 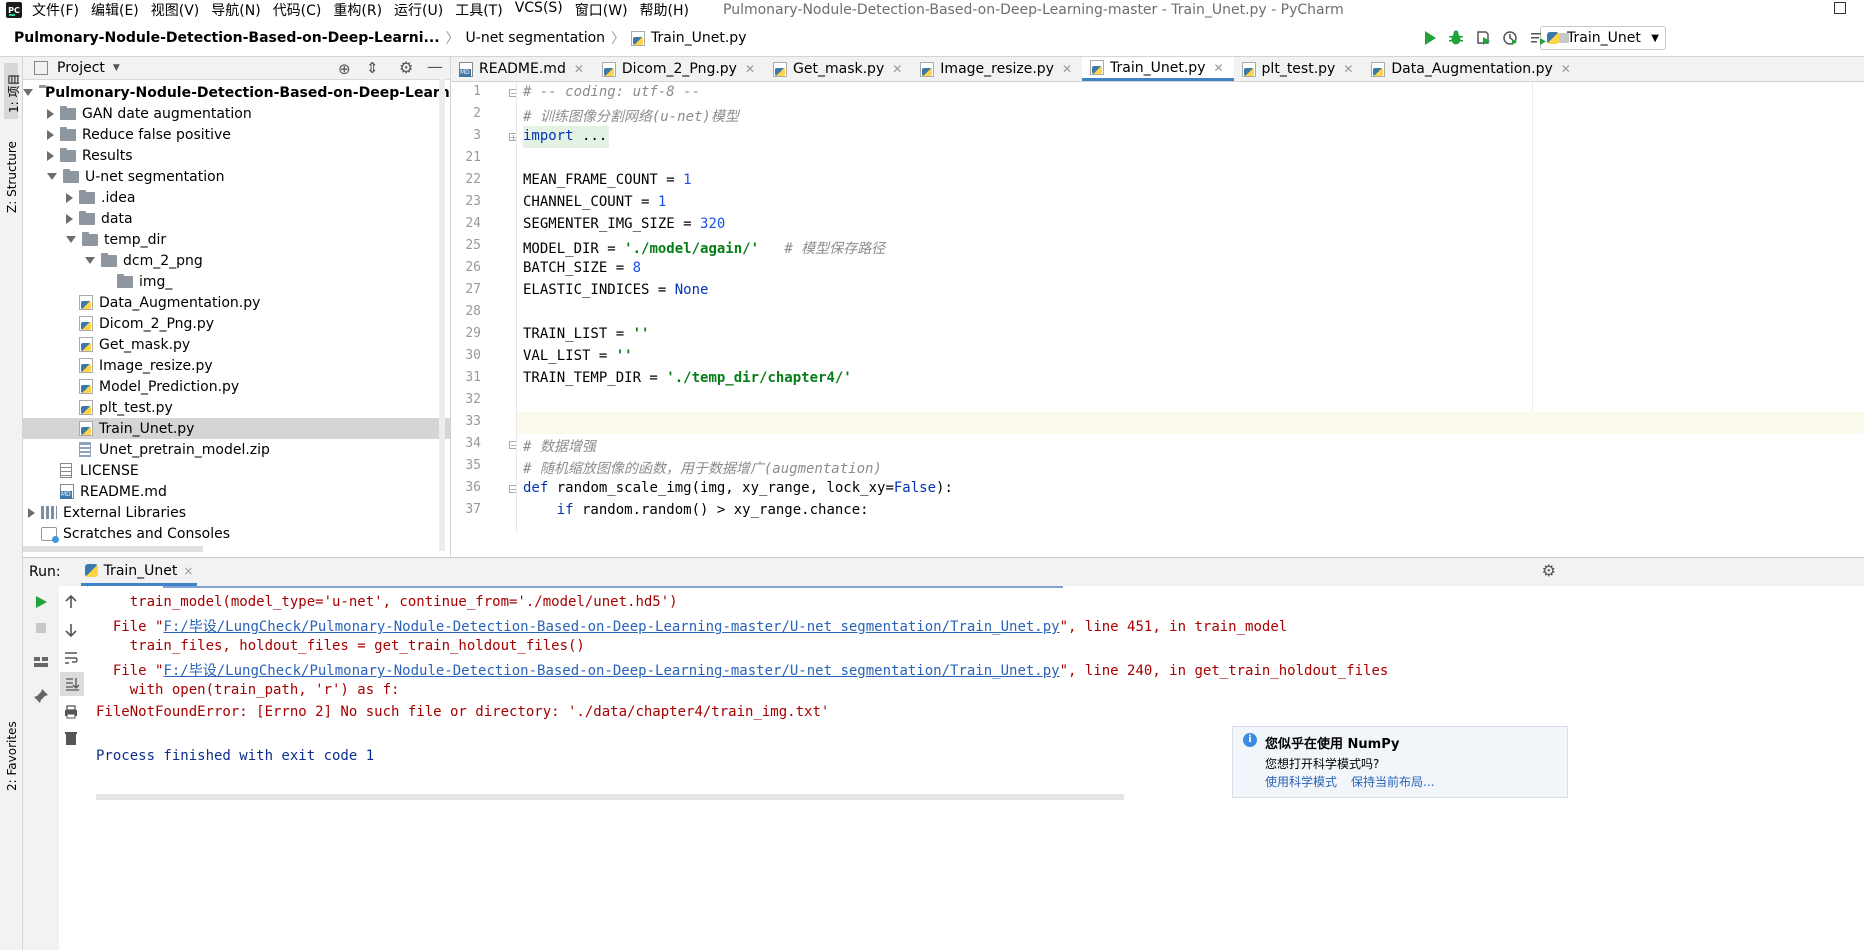 I want to click on menu-item: 编辑(E), so click(x=115, y=10).